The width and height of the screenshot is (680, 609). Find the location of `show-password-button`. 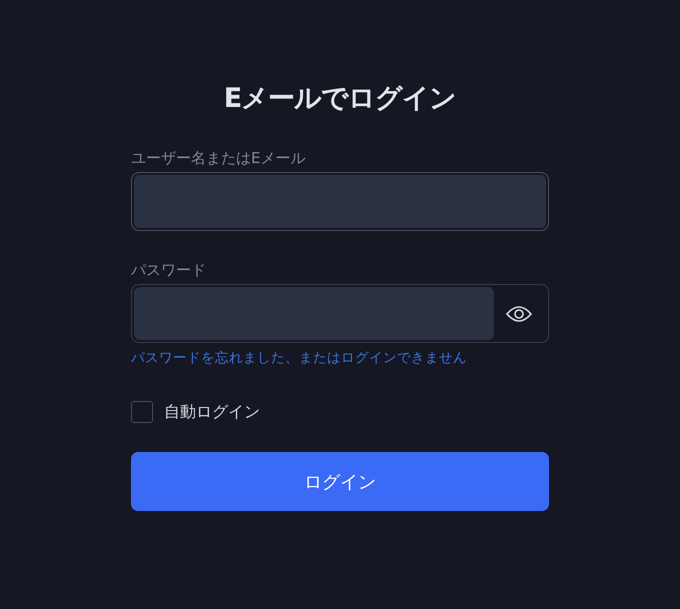

show-password-button is located at coordinates (519, 314).